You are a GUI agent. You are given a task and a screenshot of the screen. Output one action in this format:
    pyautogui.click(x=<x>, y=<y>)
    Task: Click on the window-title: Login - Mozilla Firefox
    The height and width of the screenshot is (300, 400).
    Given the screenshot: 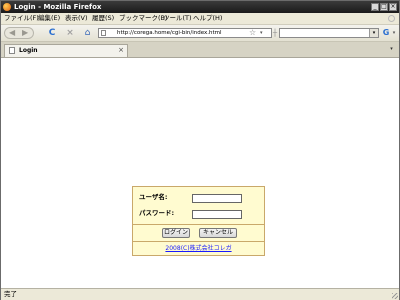 What is the action you would take?
    pyautogui.click(x=58, y=7)
    